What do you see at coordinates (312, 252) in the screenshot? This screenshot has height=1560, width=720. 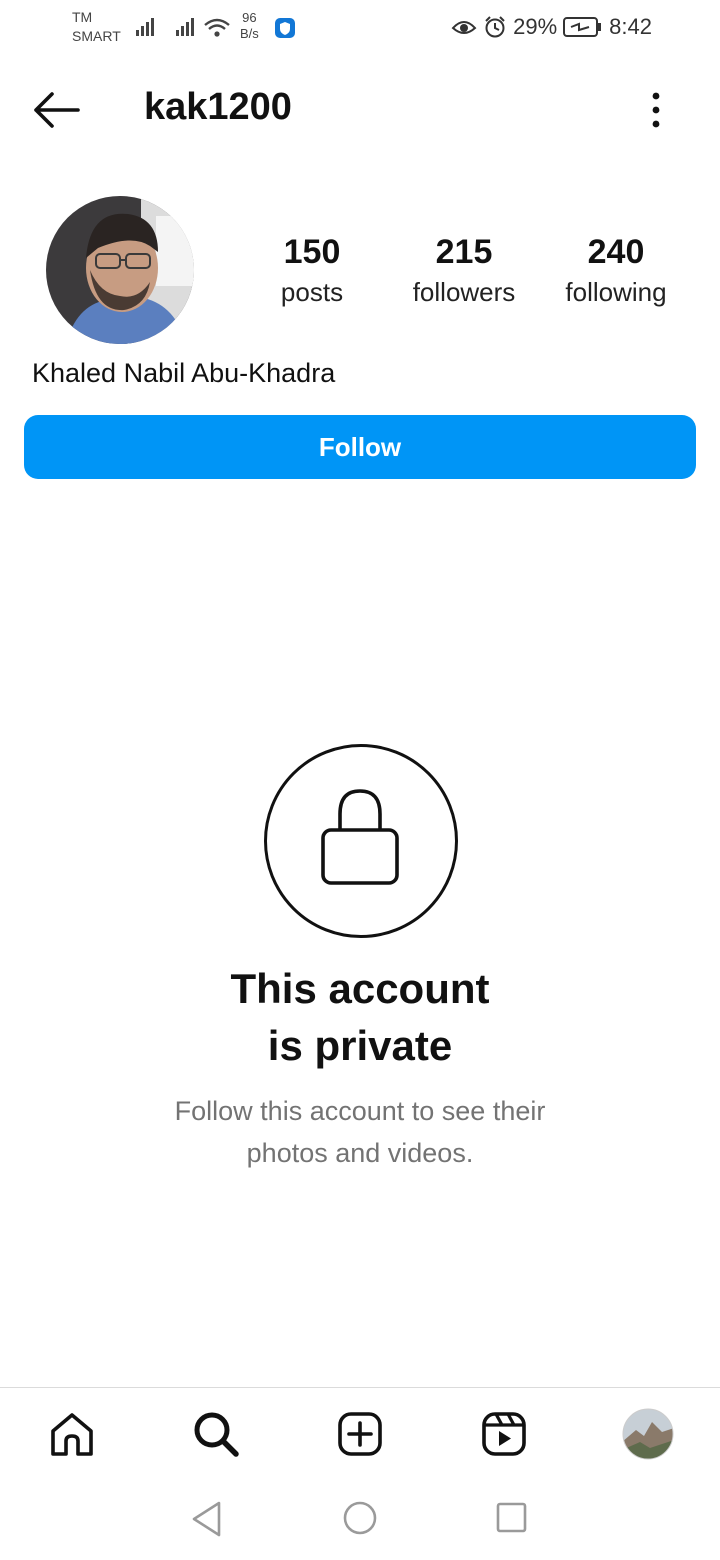 I see `posts-count: 150` at bounding box center [312, 252].